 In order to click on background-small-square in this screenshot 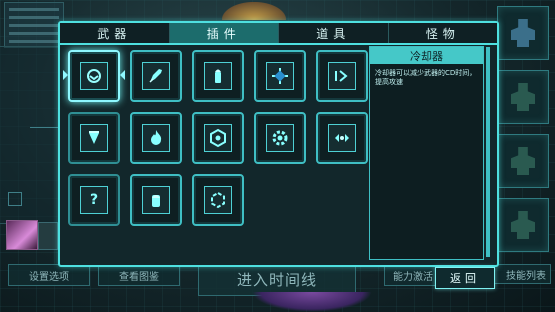, I will do `click(15, 199)`.